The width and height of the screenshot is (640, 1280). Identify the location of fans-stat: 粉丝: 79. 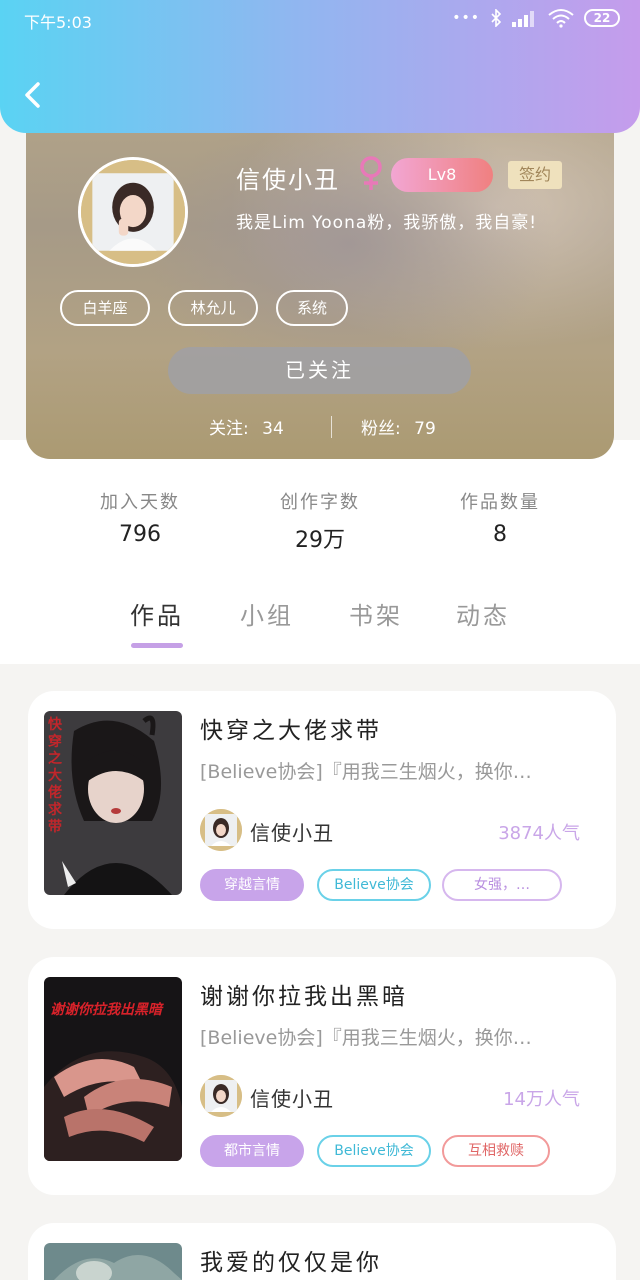
(398, 426).